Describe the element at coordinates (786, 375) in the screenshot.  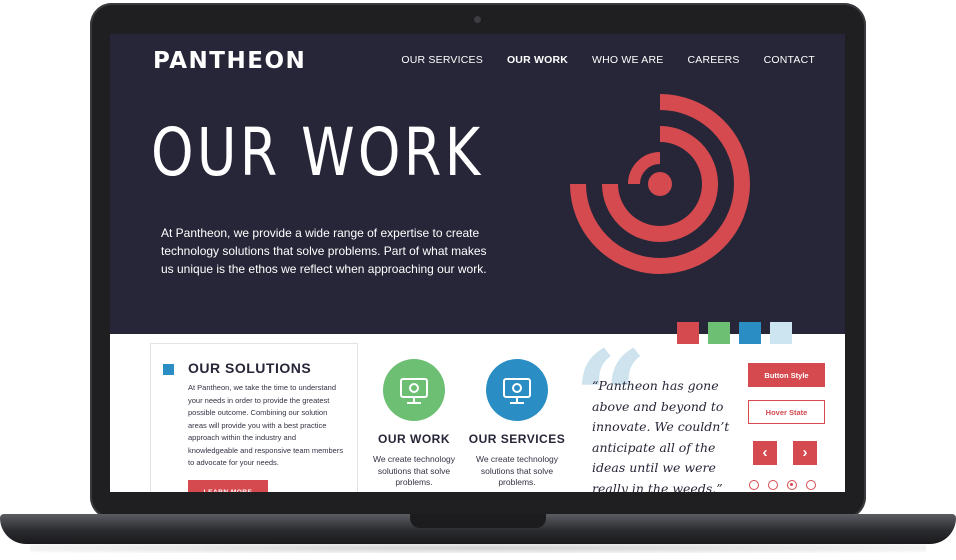
I see `button-style-button: Button Style` at that location.